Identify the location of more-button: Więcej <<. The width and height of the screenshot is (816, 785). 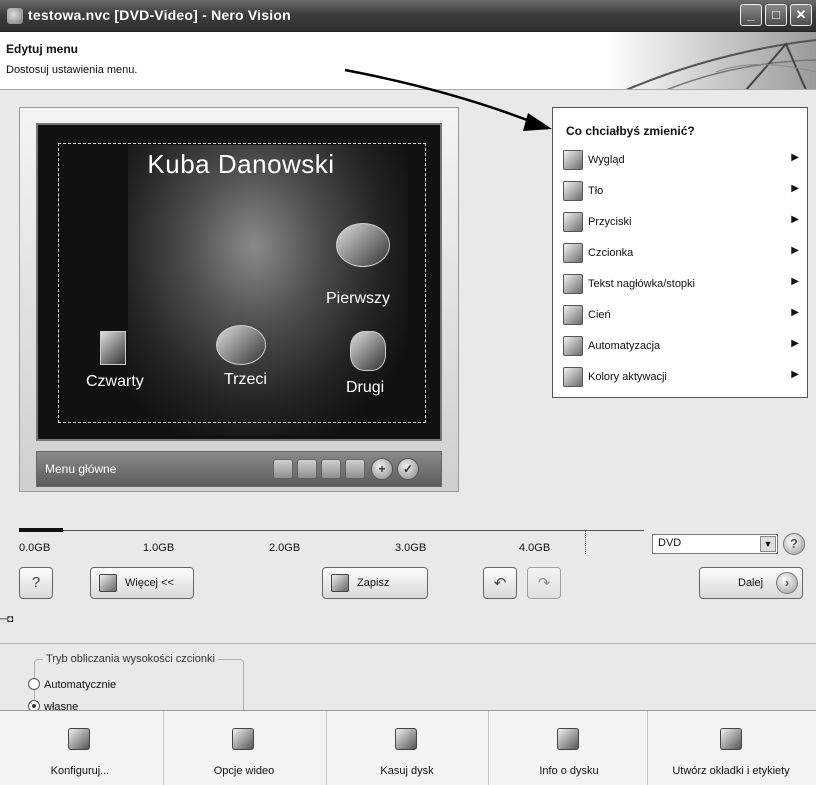
(142, 583).